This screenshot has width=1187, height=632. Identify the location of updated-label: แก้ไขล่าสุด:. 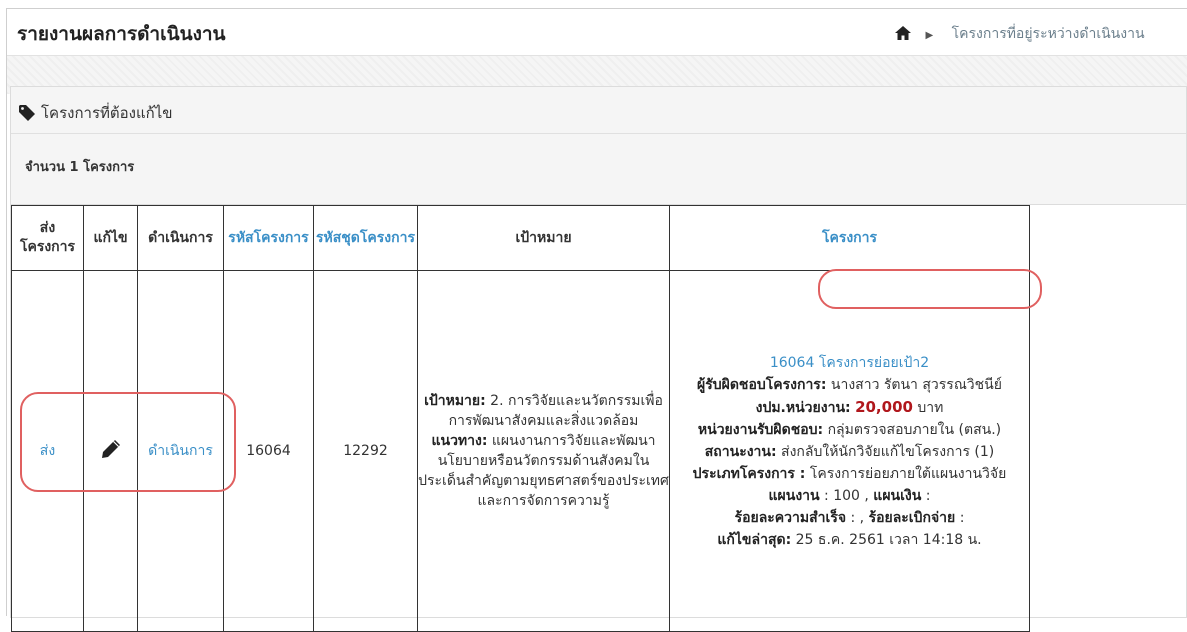
(754, 539).